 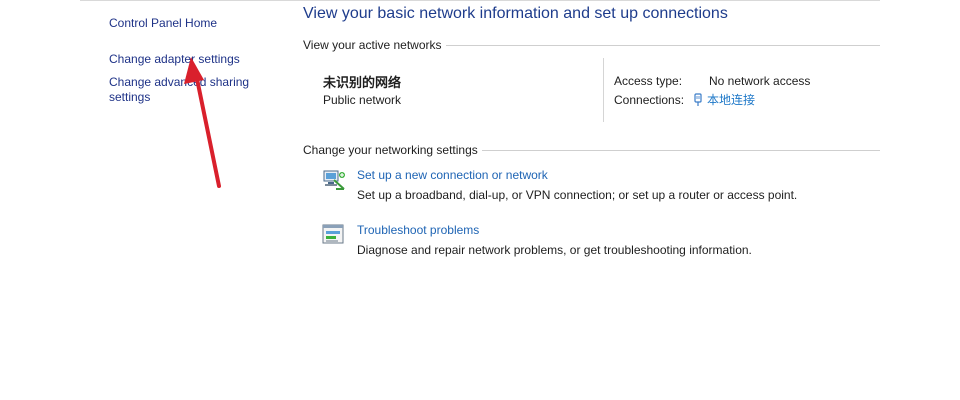 What do you see at coordinates (333, 234) in the screenshot?
I see `troubleshoot-icon` at bounding box center [333, 234].